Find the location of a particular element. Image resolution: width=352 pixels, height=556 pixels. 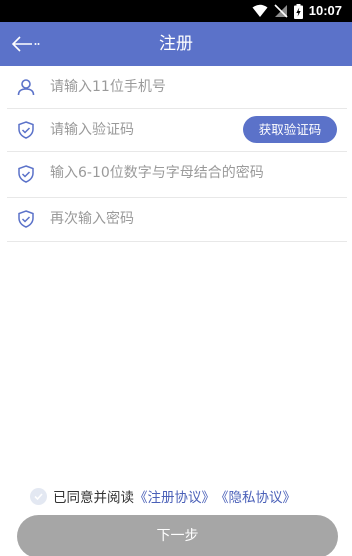

agreement-text: 已同意并阅读 is located at coordinates (93, 498).